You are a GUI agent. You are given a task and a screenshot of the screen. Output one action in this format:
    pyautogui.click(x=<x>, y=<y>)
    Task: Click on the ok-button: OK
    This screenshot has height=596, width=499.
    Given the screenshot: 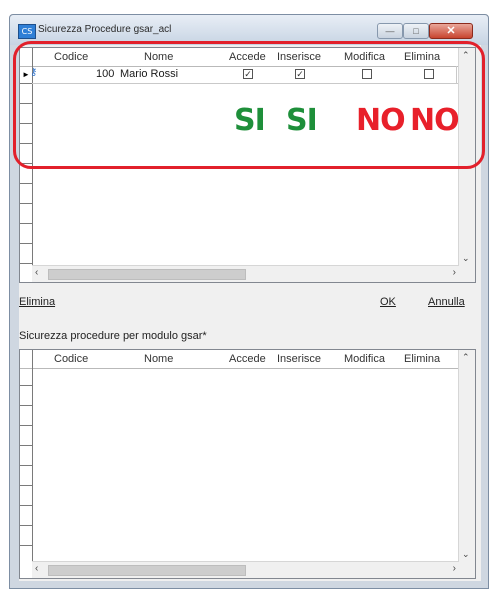 What is the action you would take?
    pyautogui.click(x=388, y=302)
    